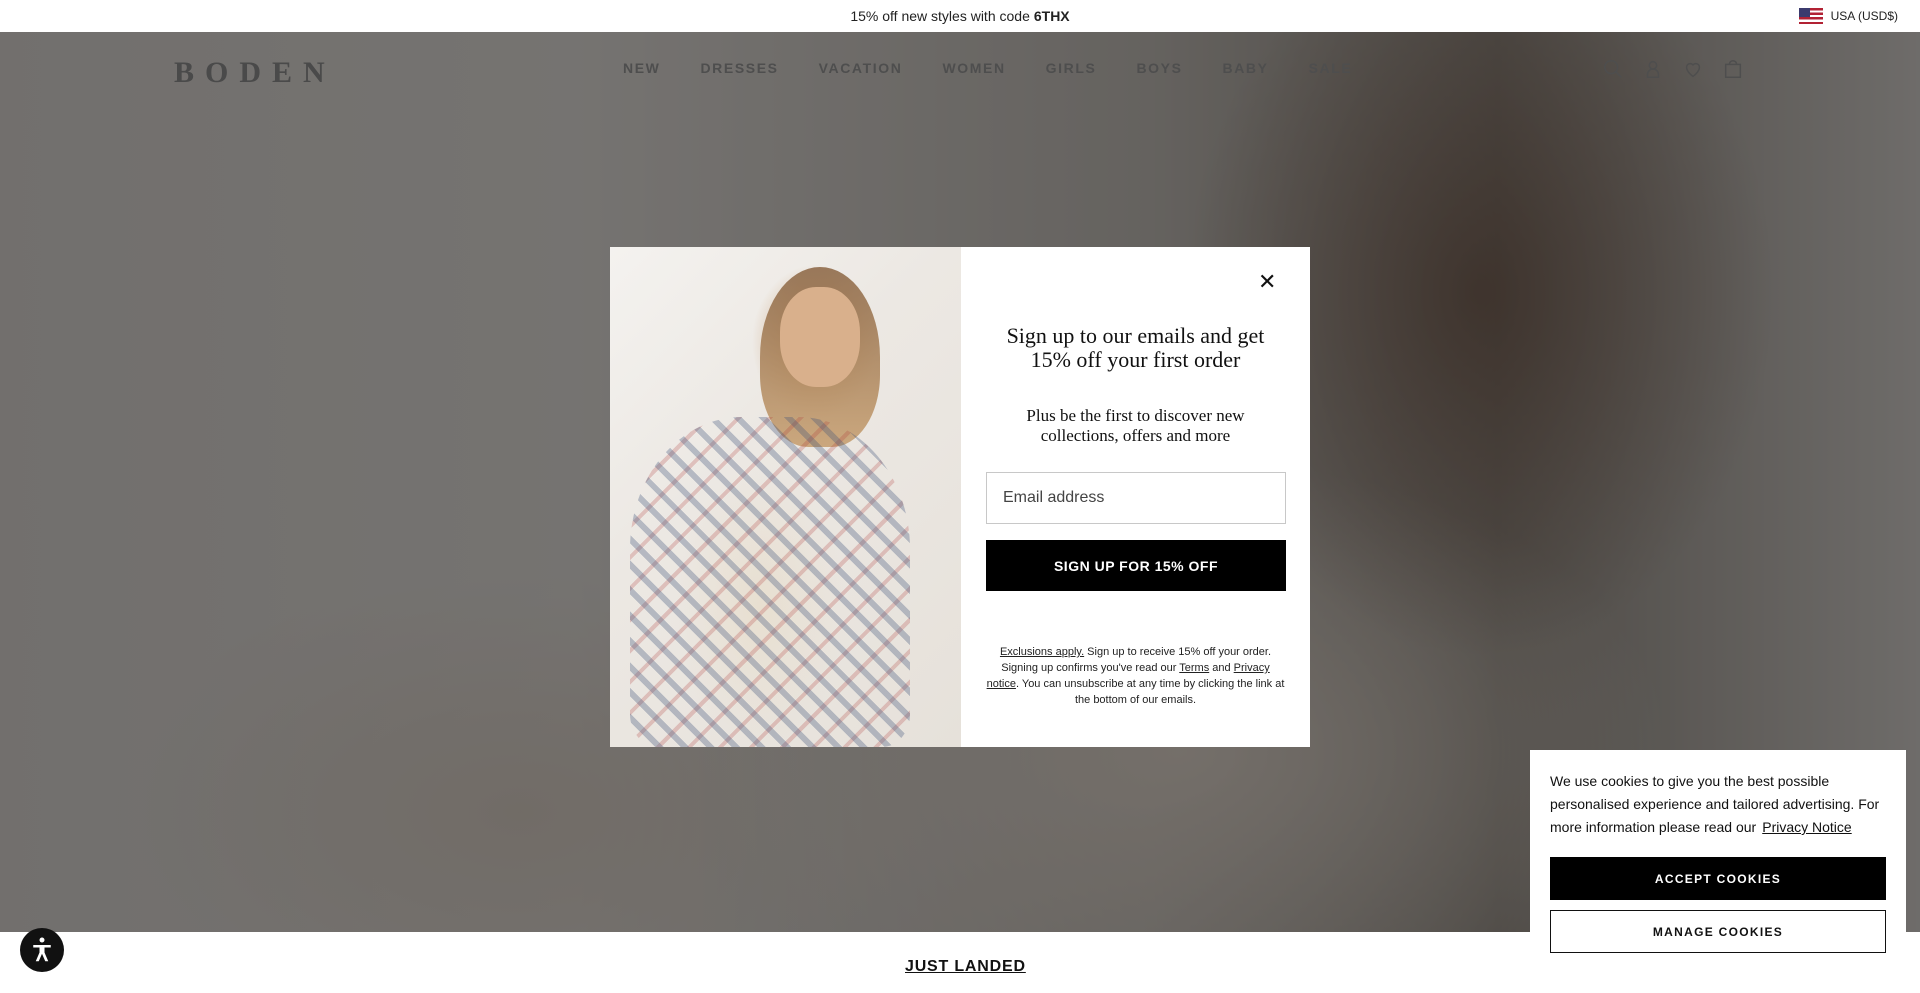  What do you see at coordinates (940, 16) in the screenshot?
I see `promo-text: 15% off new styles with code` at bounding box center [940, 16].